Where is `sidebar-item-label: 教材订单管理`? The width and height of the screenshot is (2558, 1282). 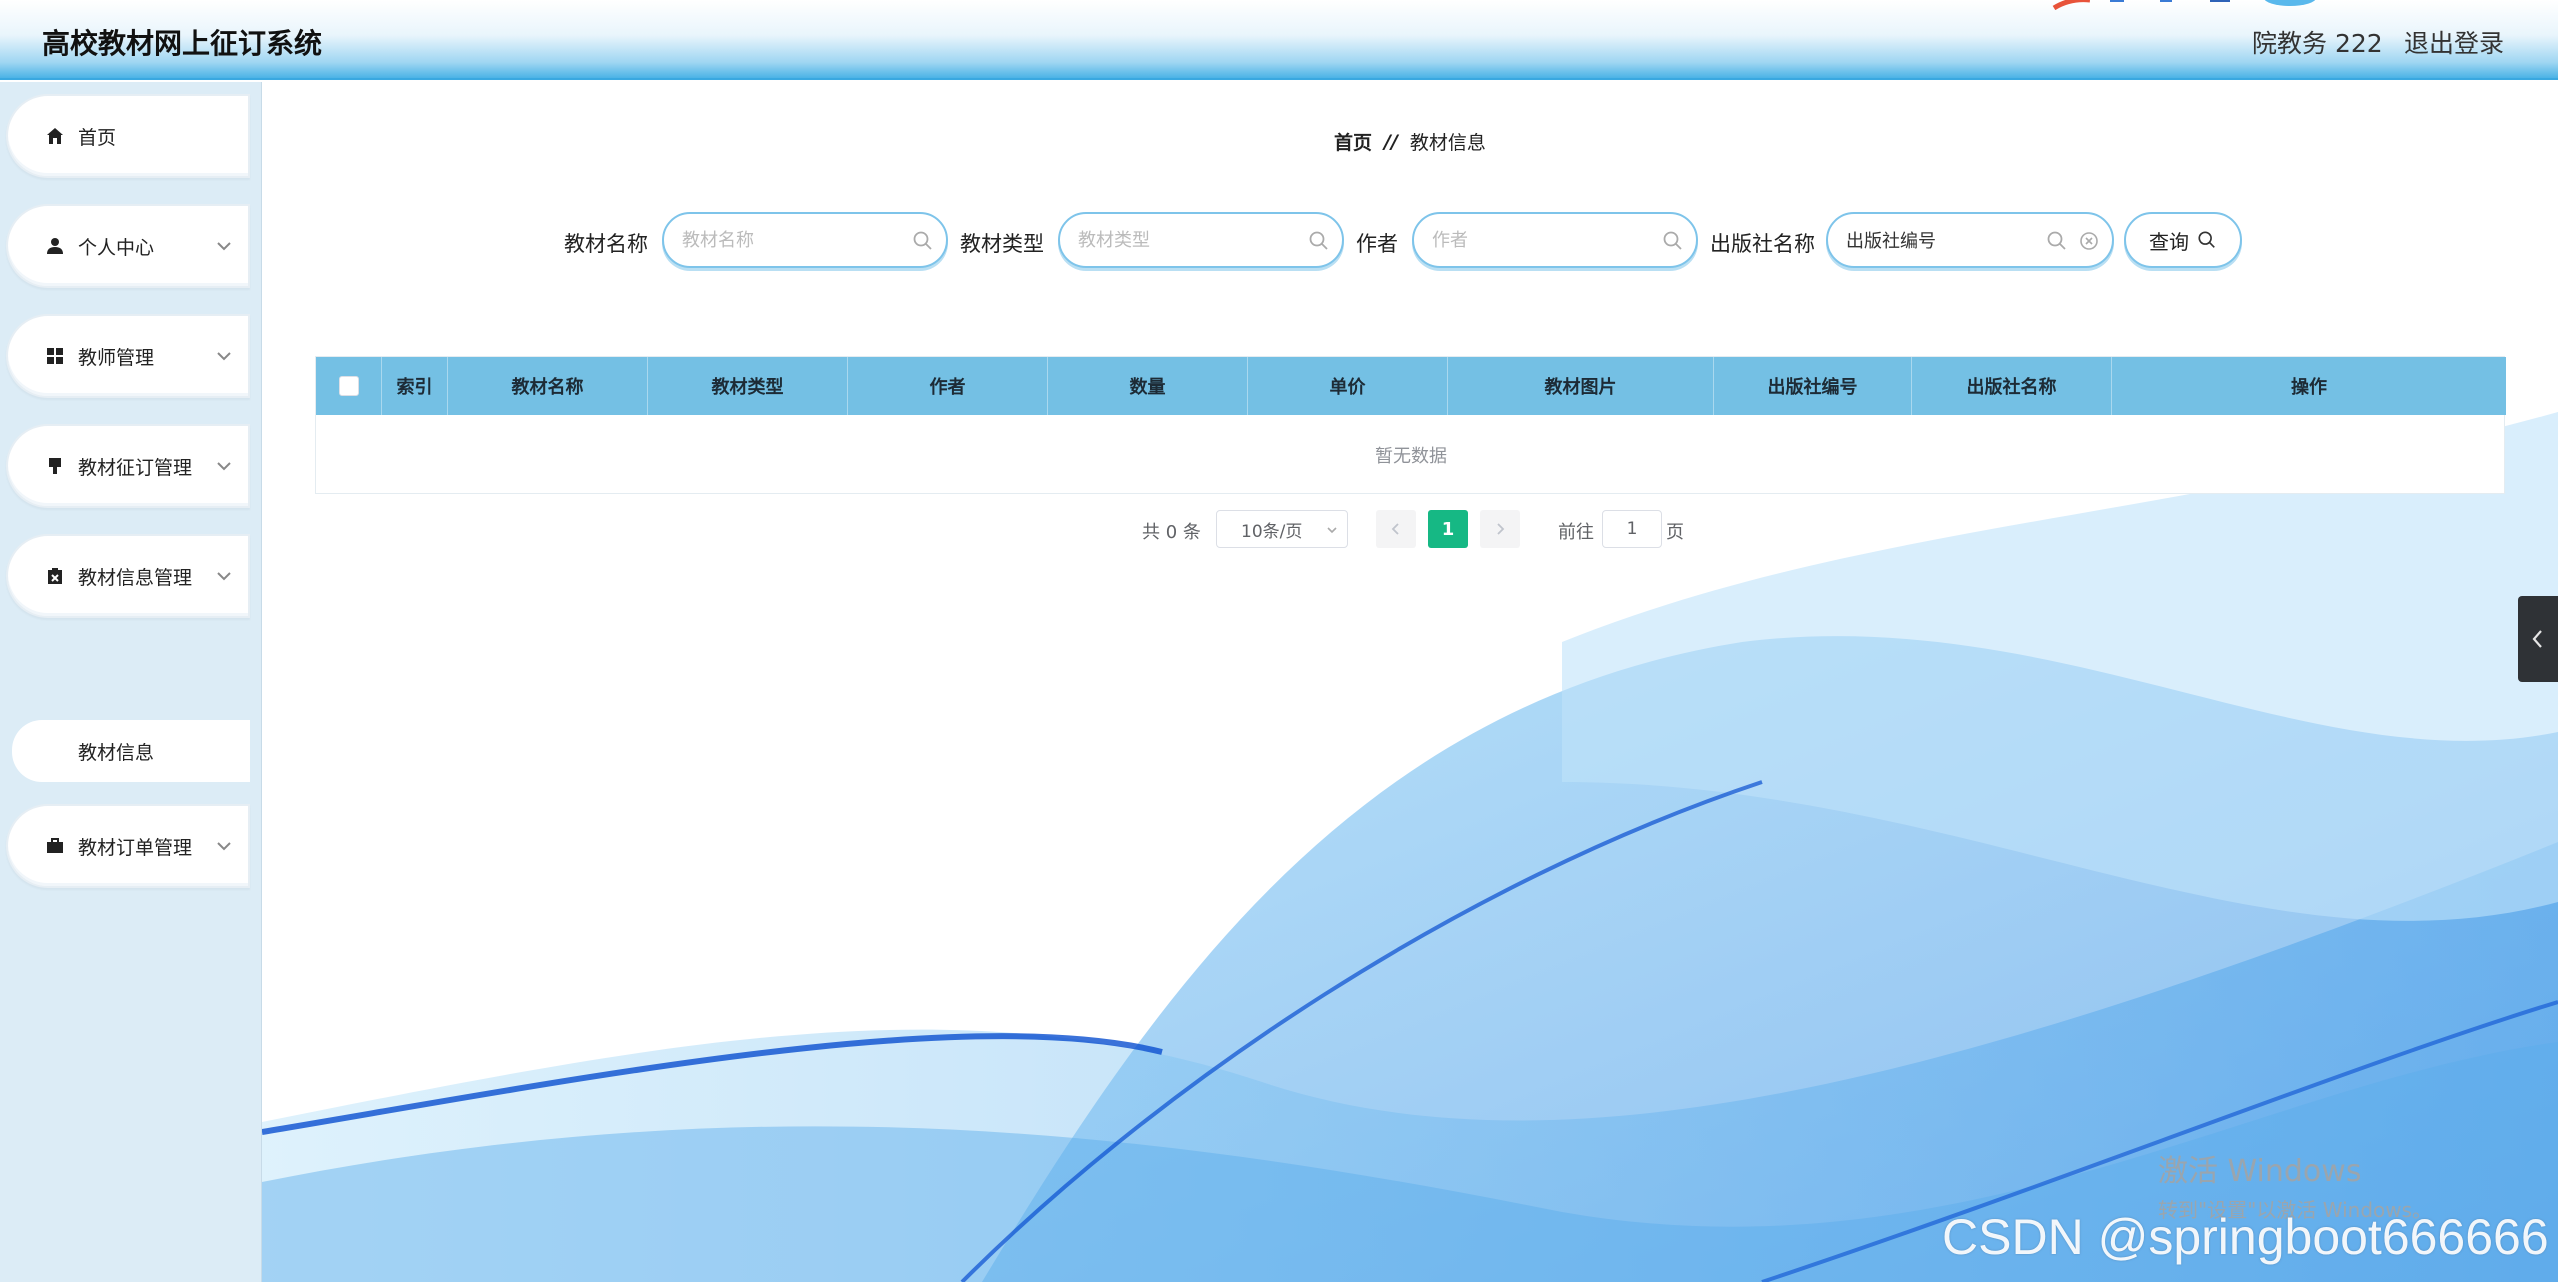 sidebar-item-label: 教材订单管理 is located at coordinates (135, 847).